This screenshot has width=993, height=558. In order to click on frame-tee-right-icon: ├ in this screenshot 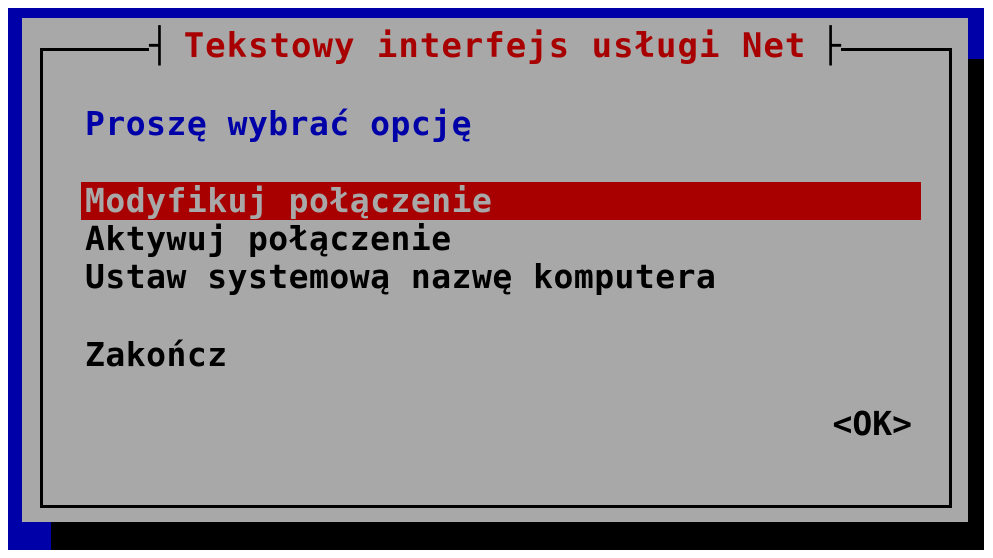, I will do `click(830, 46)`.